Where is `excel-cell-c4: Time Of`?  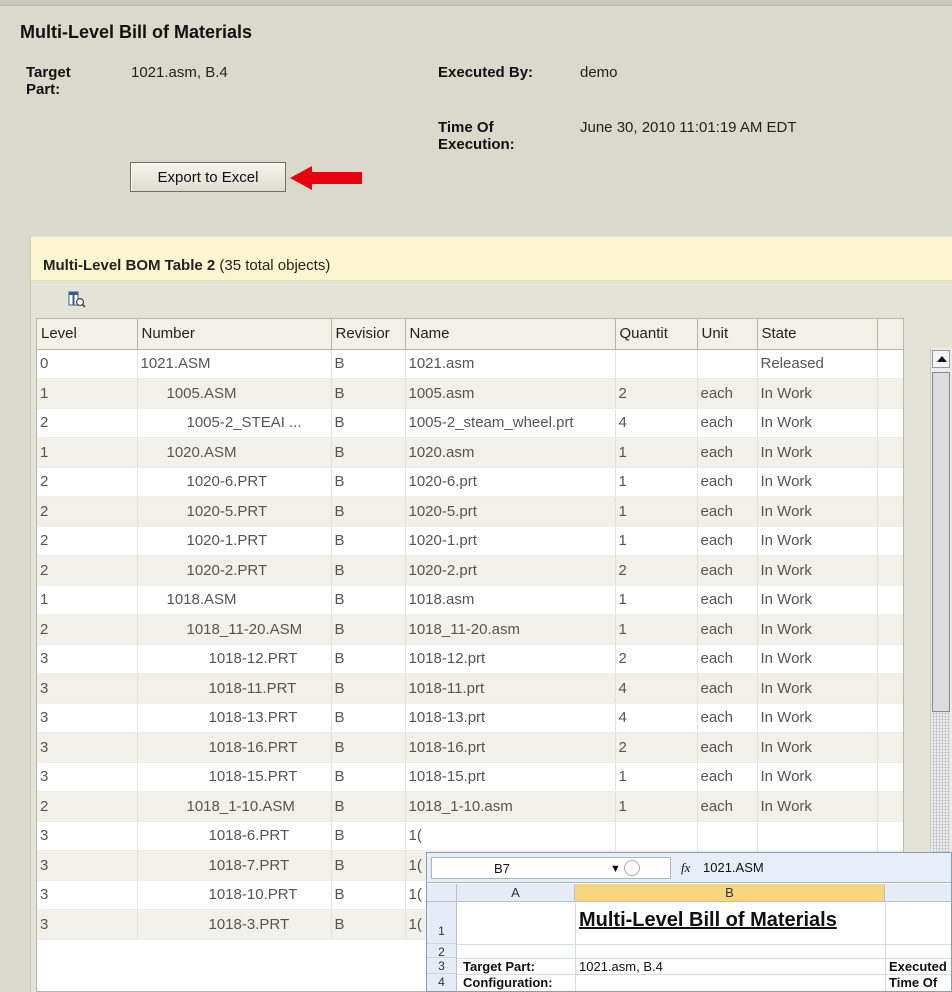
excel-cell-c4: Time Of is located at coordinates (913, 982).